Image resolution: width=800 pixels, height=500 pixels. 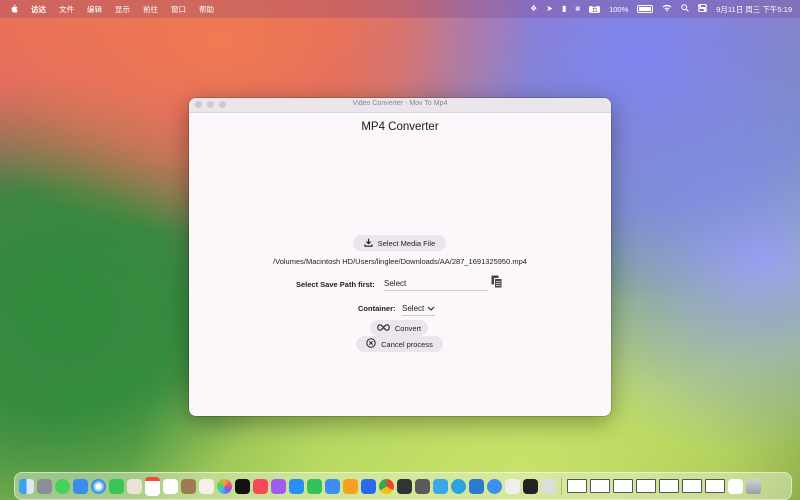 I want to click on trash-icon, so click(x=753, y=486).